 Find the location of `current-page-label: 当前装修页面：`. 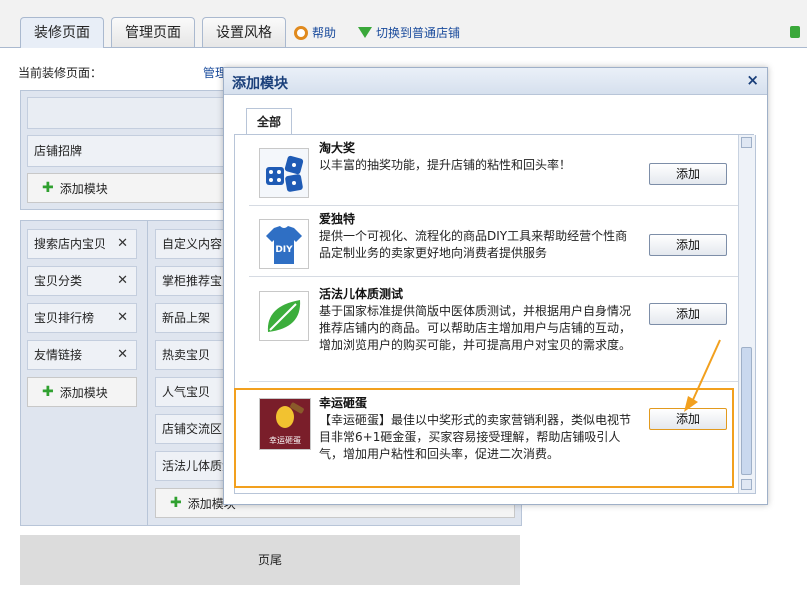

current-page-label: 当前装修页面： is located at coordinates (60, 73).